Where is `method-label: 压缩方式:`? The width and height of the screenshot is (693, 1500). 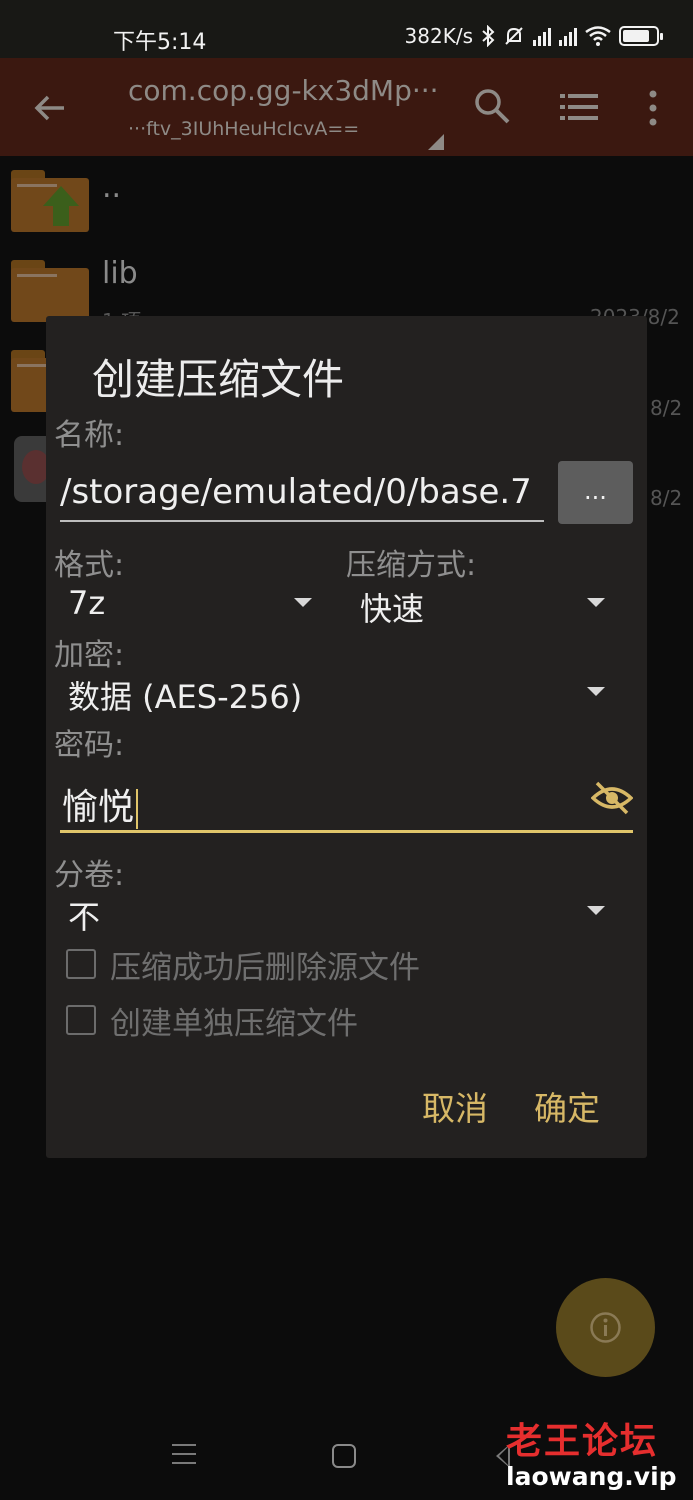 method-label: 压缩方式: is located at coordinates (411, 565).